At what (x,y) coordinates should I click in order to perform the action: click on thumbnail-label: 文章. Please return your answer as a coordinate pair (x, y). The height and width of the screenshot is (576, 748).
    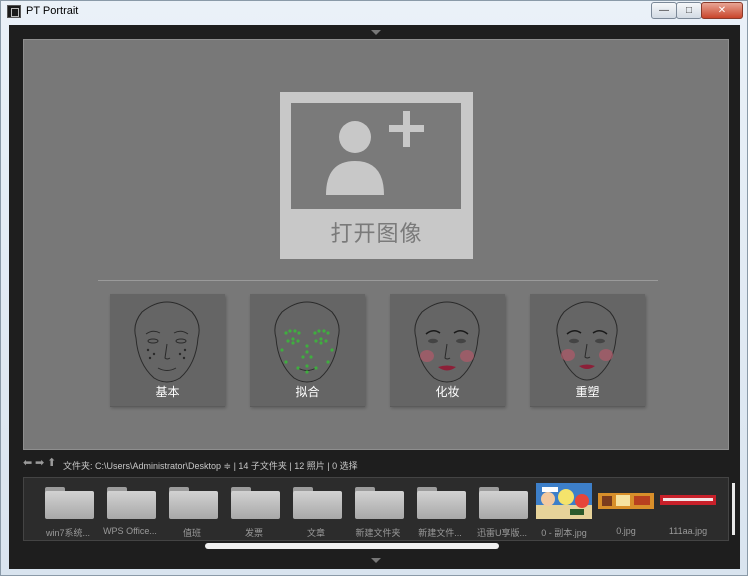
    Looking at the image, I should click on (315, 533).